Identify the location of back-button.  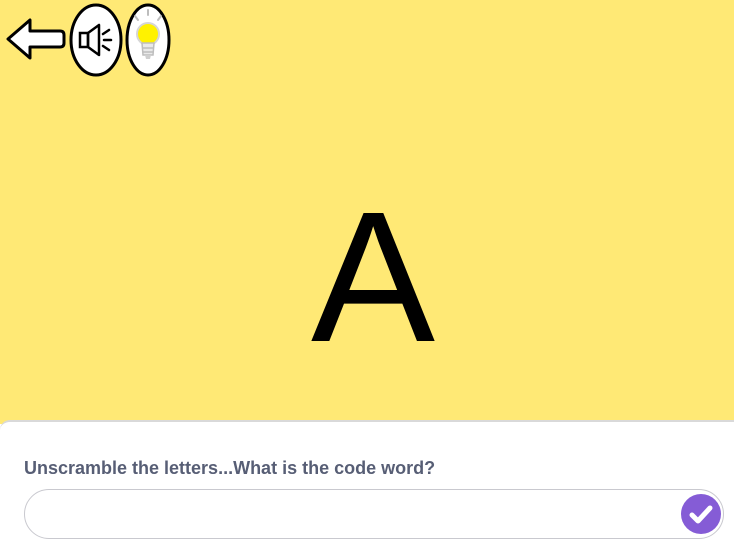
(35, 39).